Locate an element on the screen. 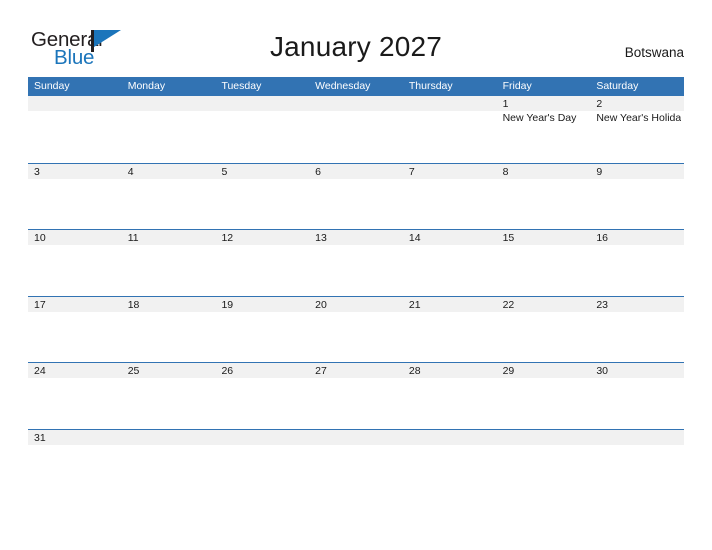 Image resolution: width=712 pixels, height=550 pixels. day-number: 17 is located at coordinates (40, 304).